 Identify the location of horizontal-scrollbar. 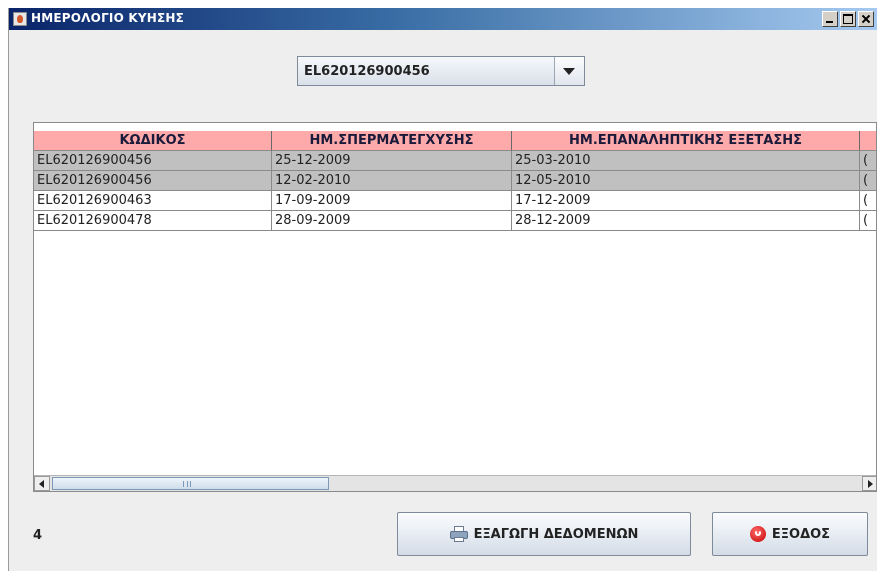
(455, 483).